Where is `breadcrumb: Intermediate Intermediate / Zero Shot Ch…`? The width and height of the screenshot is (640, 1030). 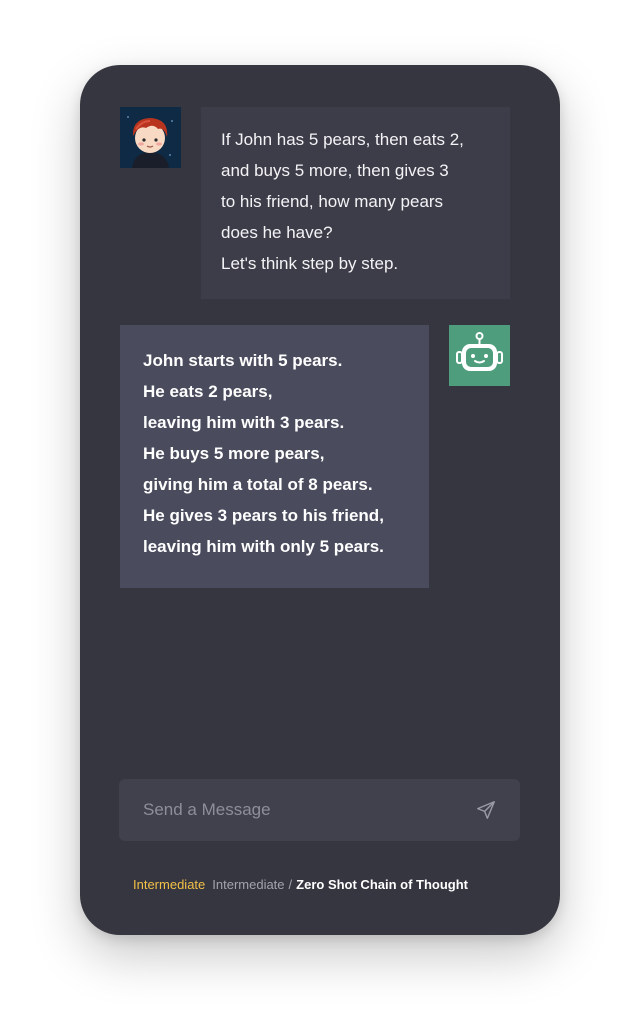 breadcrumb: Intermediate Intermediate / Zero Shot Ch… is located at coordinates (300, 884).